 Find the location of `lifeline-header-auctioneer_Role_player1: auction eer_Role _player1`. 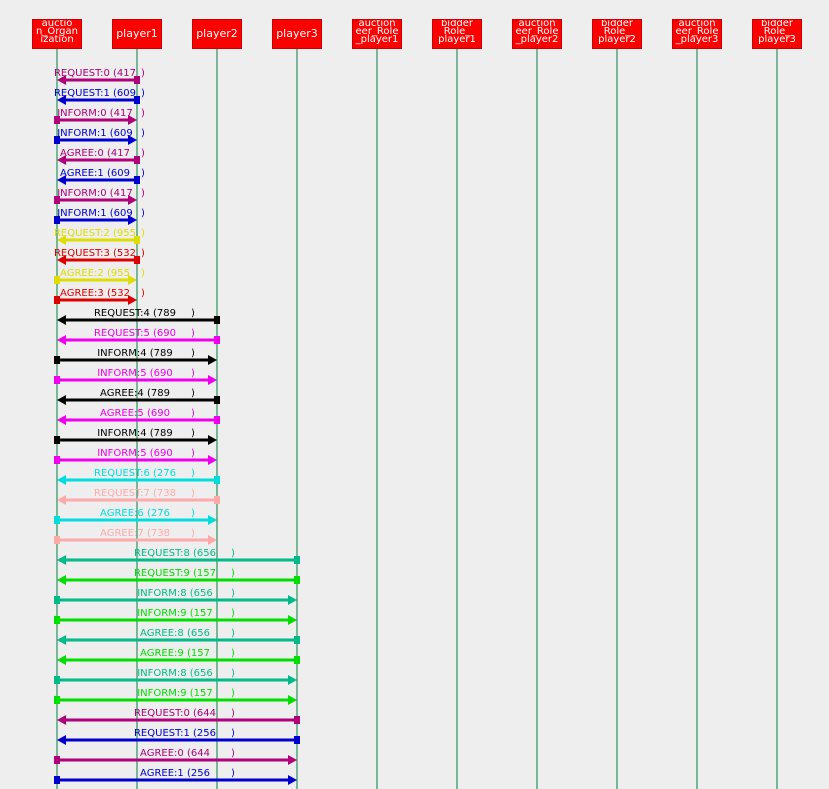

lifeline-header-auctioneer_Role_player1: auction eer_Role _player1 is located at coordinates (377, 34).